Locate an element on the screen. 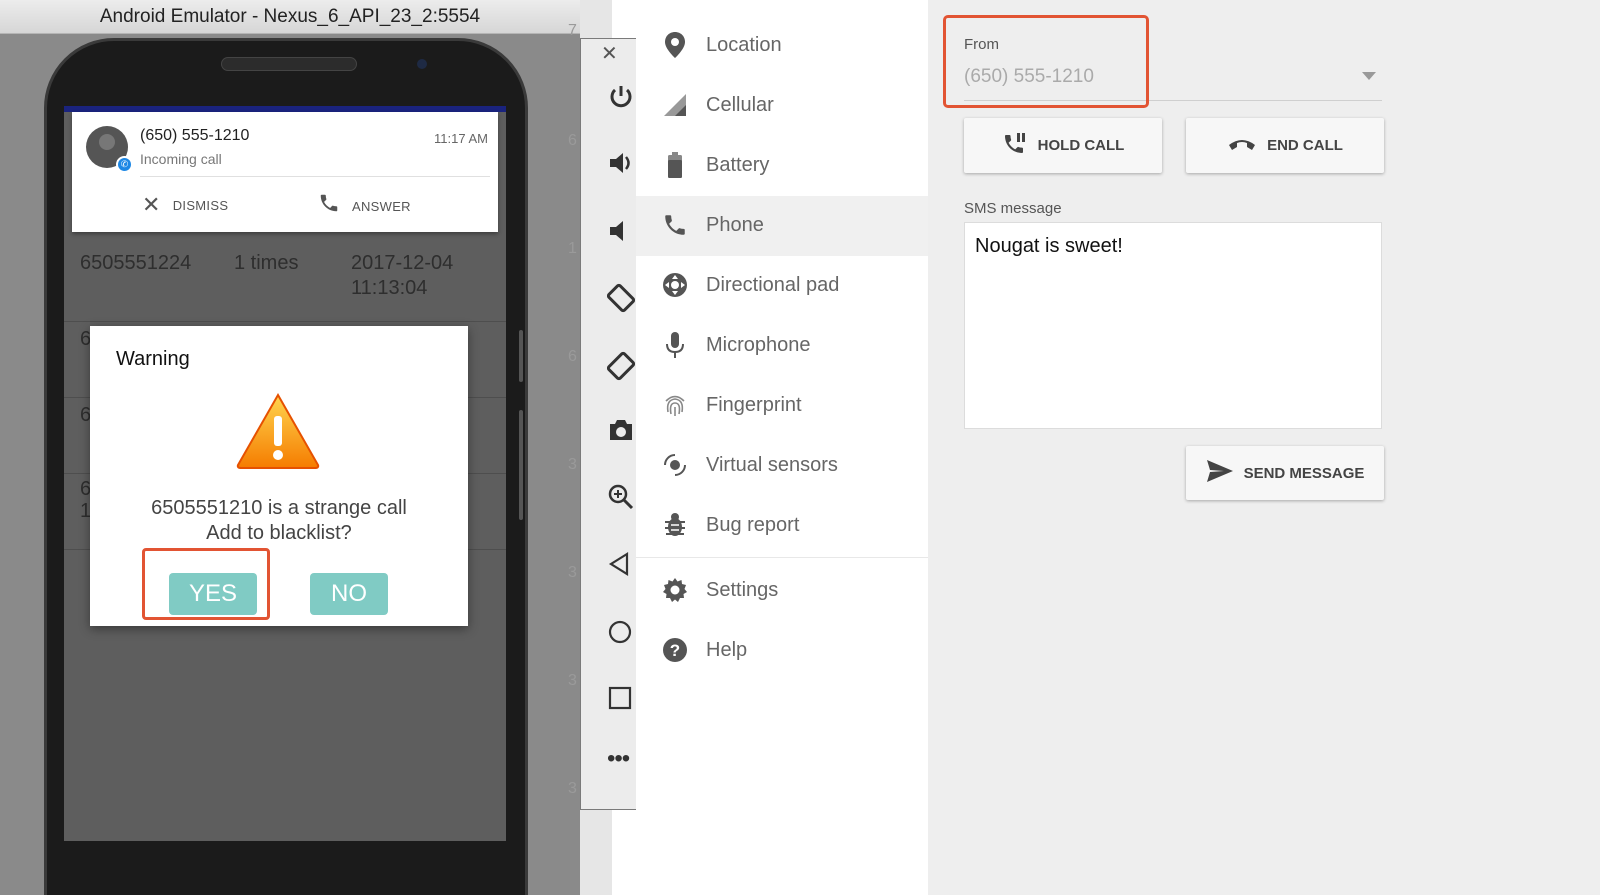 The width and height of the screenshot is (1600, 895). send-message-label: SEND MESSAGE is located at coordinates (1304, 473).